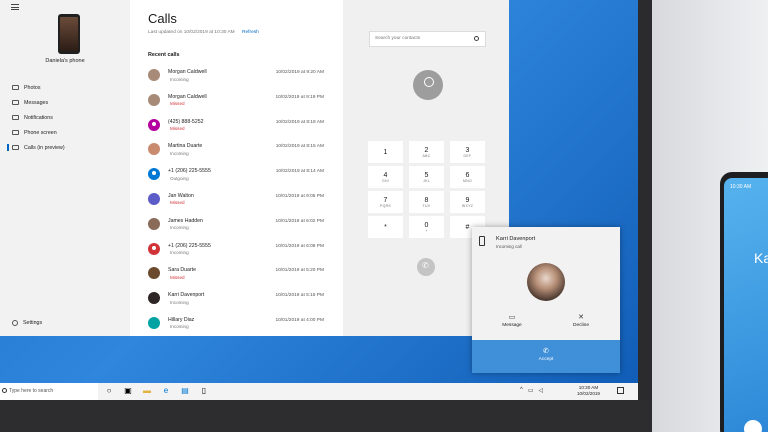  I want to click on taskbar-clock: 10:30 AM 10/02/2019, so click(588, 391).